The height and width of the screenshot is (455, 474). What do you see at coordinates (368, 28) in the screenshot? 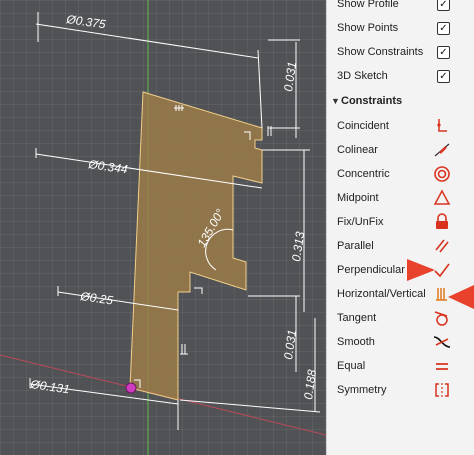
I see `option-label: Show Points` at bounding box center [368, 28].